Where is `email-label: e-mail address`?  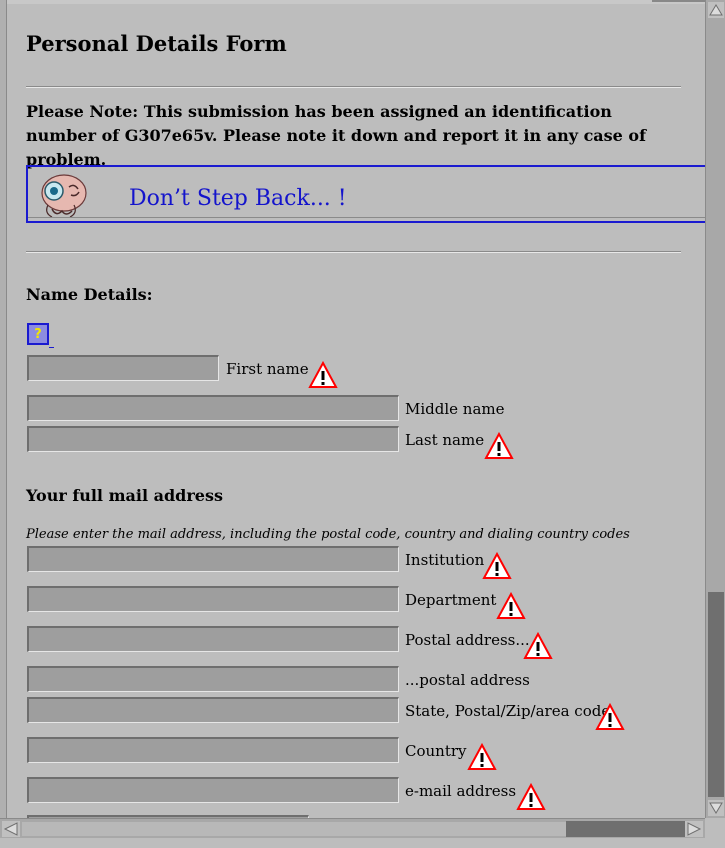 email-label: e-mail address is located at coordinates (461, 791).